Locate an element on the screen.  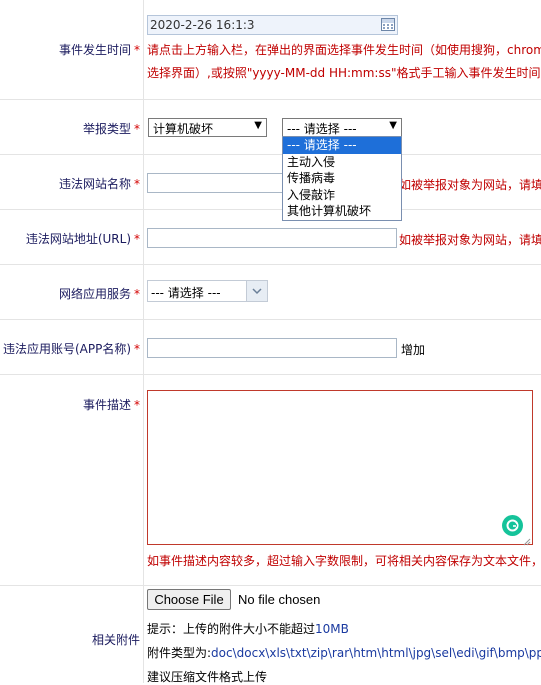
app-account-input is located at coordinates (272, 348).